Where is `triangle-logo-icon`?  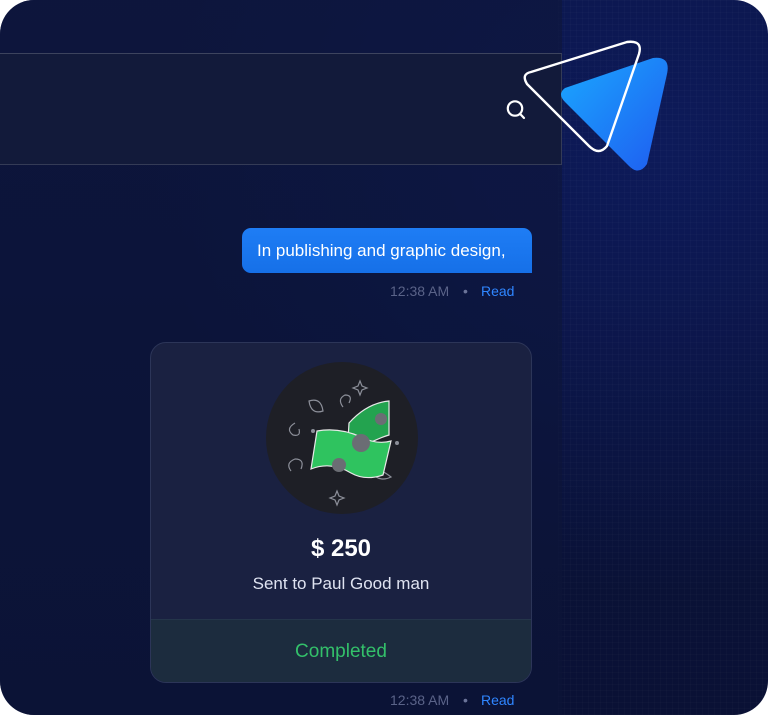
triangle-logo-icon is located at coordinates (595, 105).